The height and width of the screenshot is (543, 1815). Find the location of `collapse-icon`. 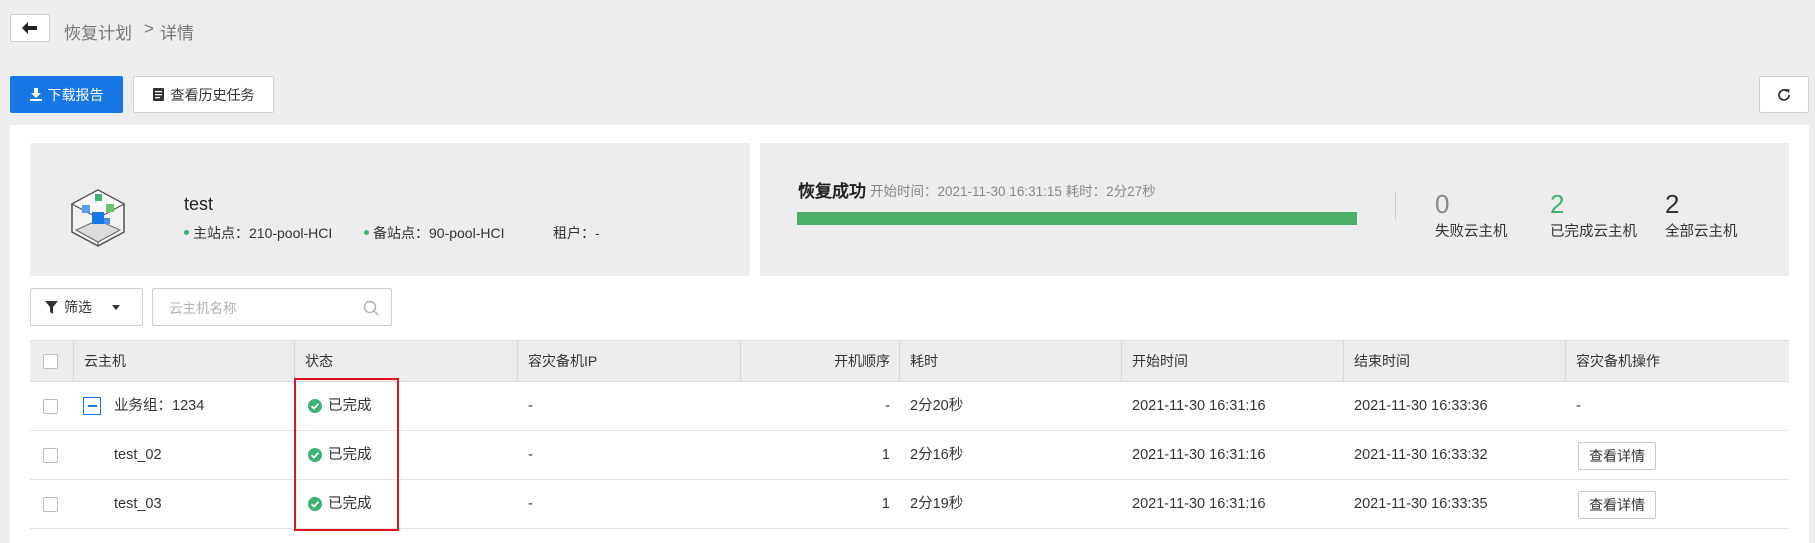

collapse-icon is located at coordinates (92, 406).